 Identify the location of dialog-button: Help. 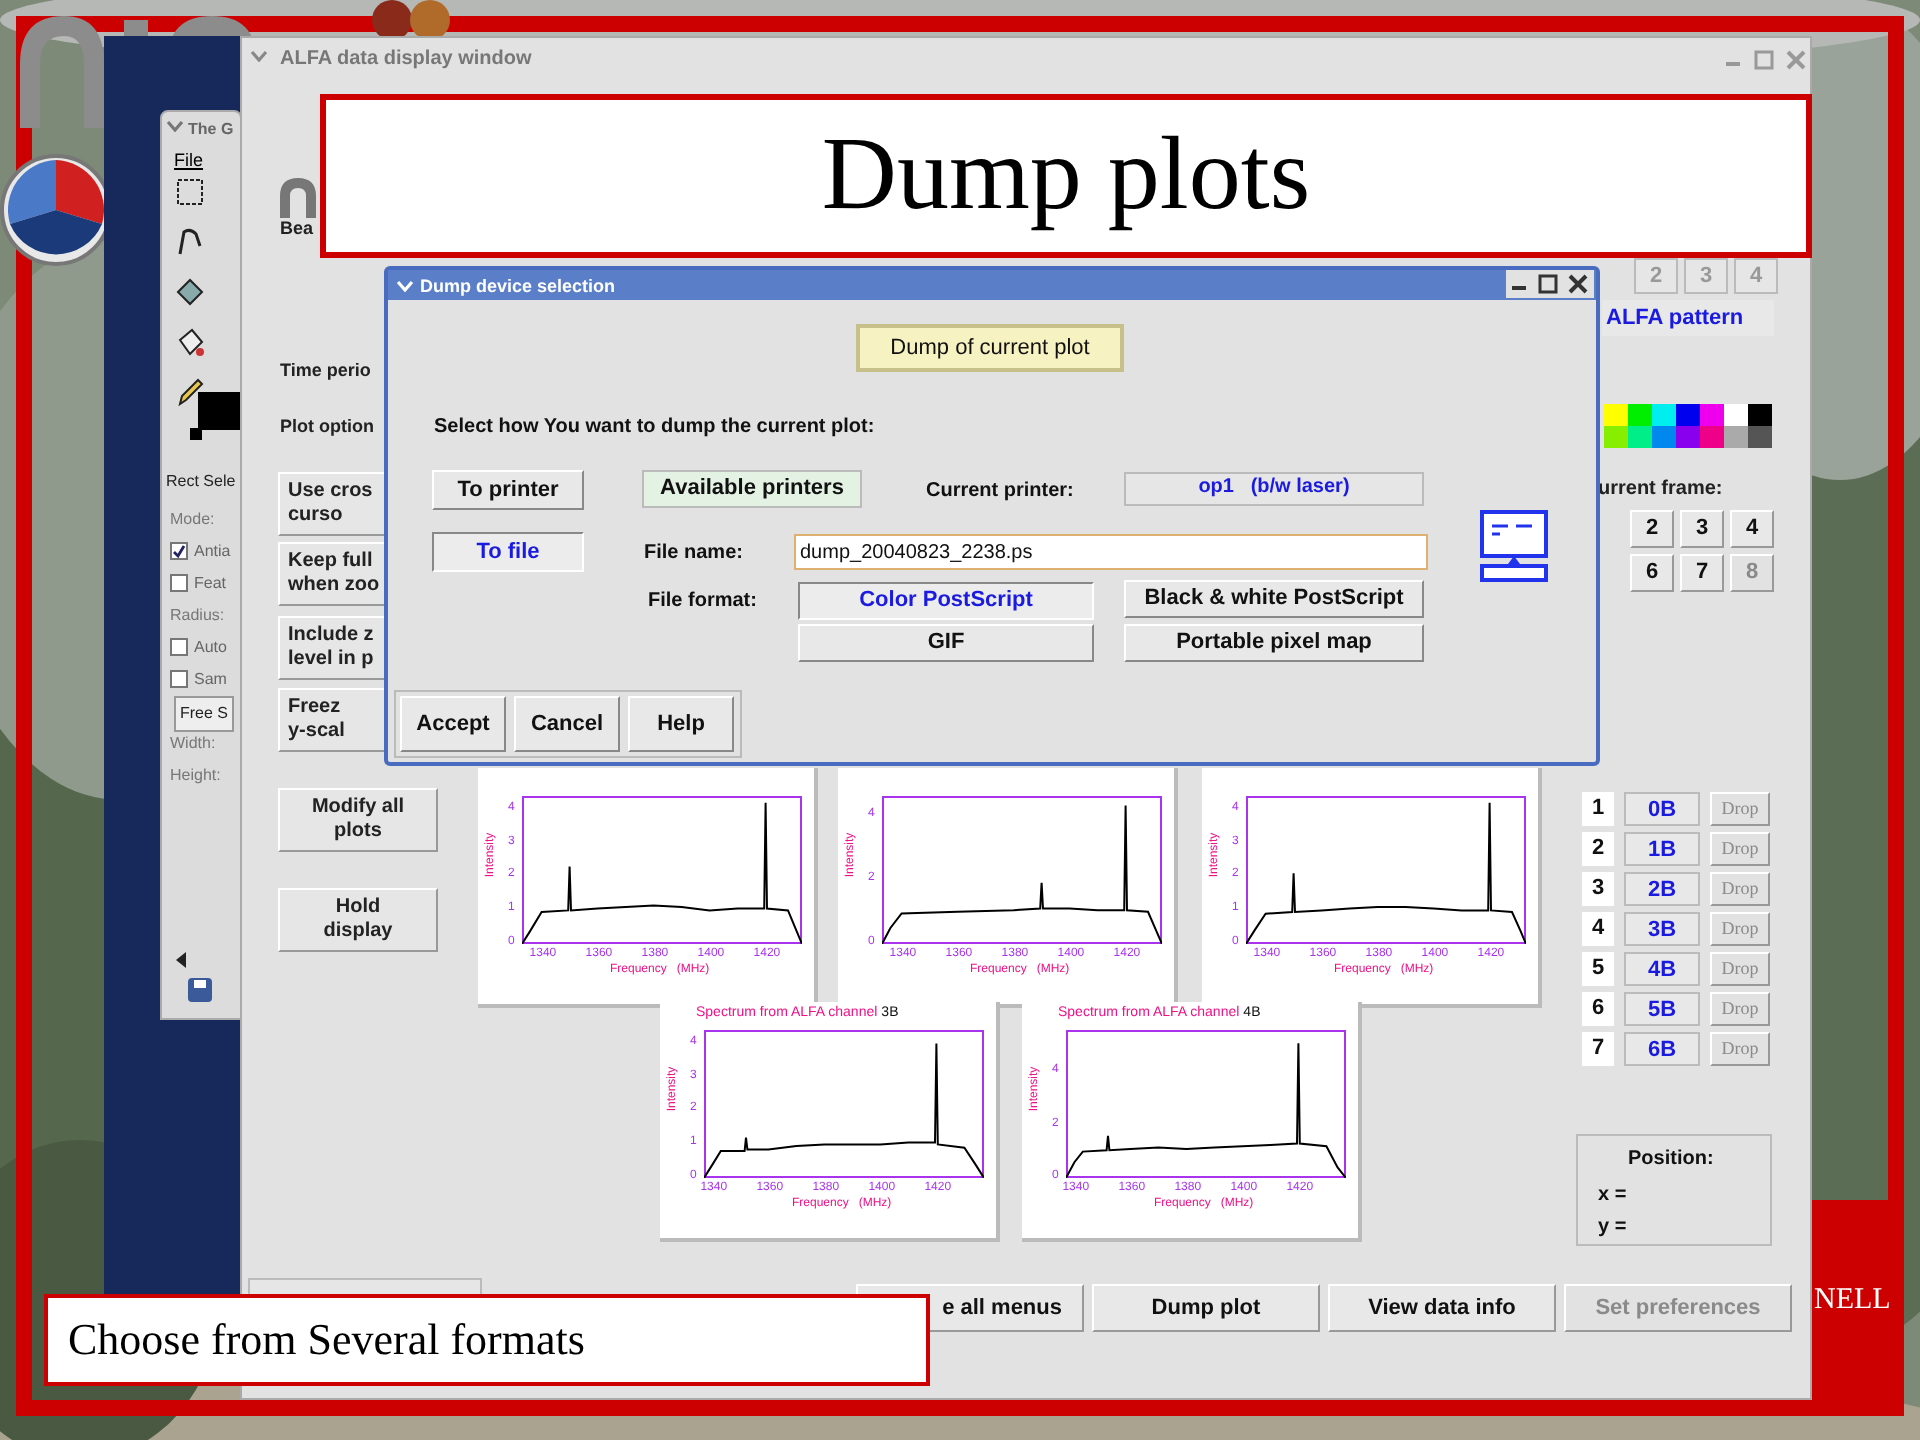
(681, 724).